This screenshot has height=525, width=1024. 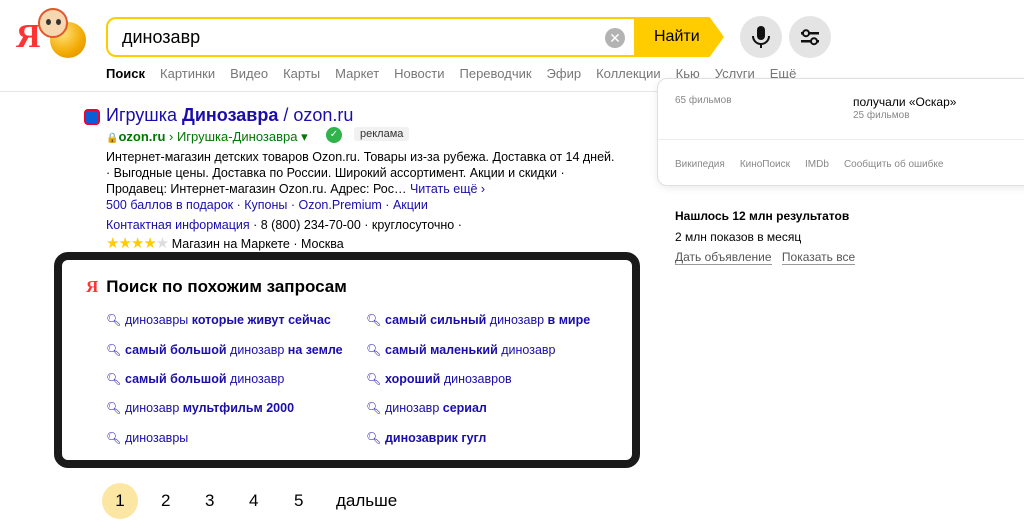 I want to click on ozon-favicon-icon, so click(x=92, y=117).